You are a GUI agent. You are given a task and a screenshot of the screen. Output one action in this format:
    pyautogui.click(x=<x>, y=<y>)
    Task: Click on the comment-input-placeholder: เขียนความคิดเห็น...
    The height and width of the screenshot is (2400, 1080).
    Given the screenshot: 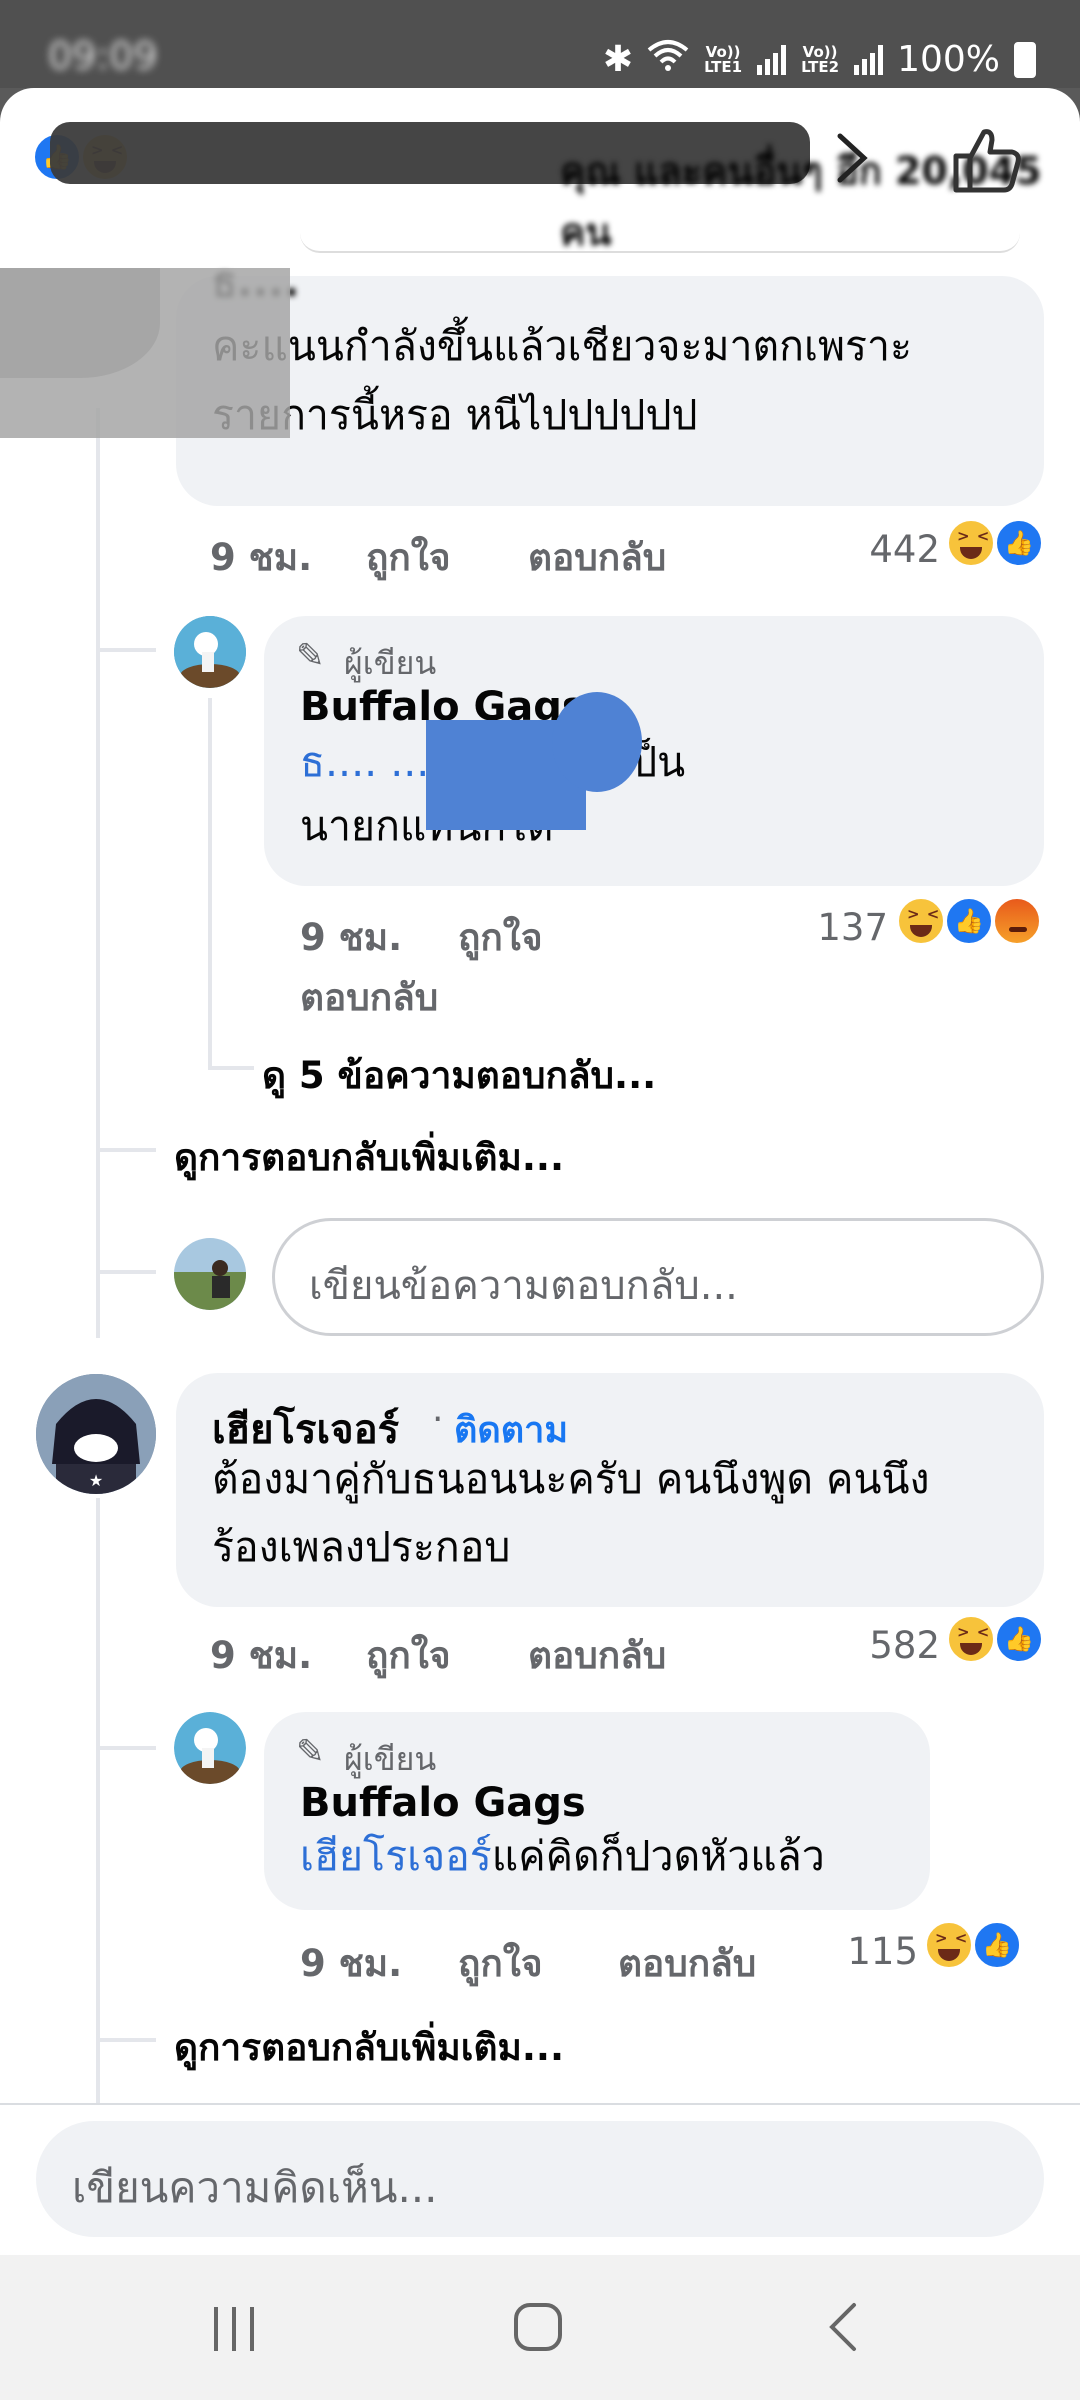 What is the action you would take?
    pyautogui.click(x=255, y=2187)
    